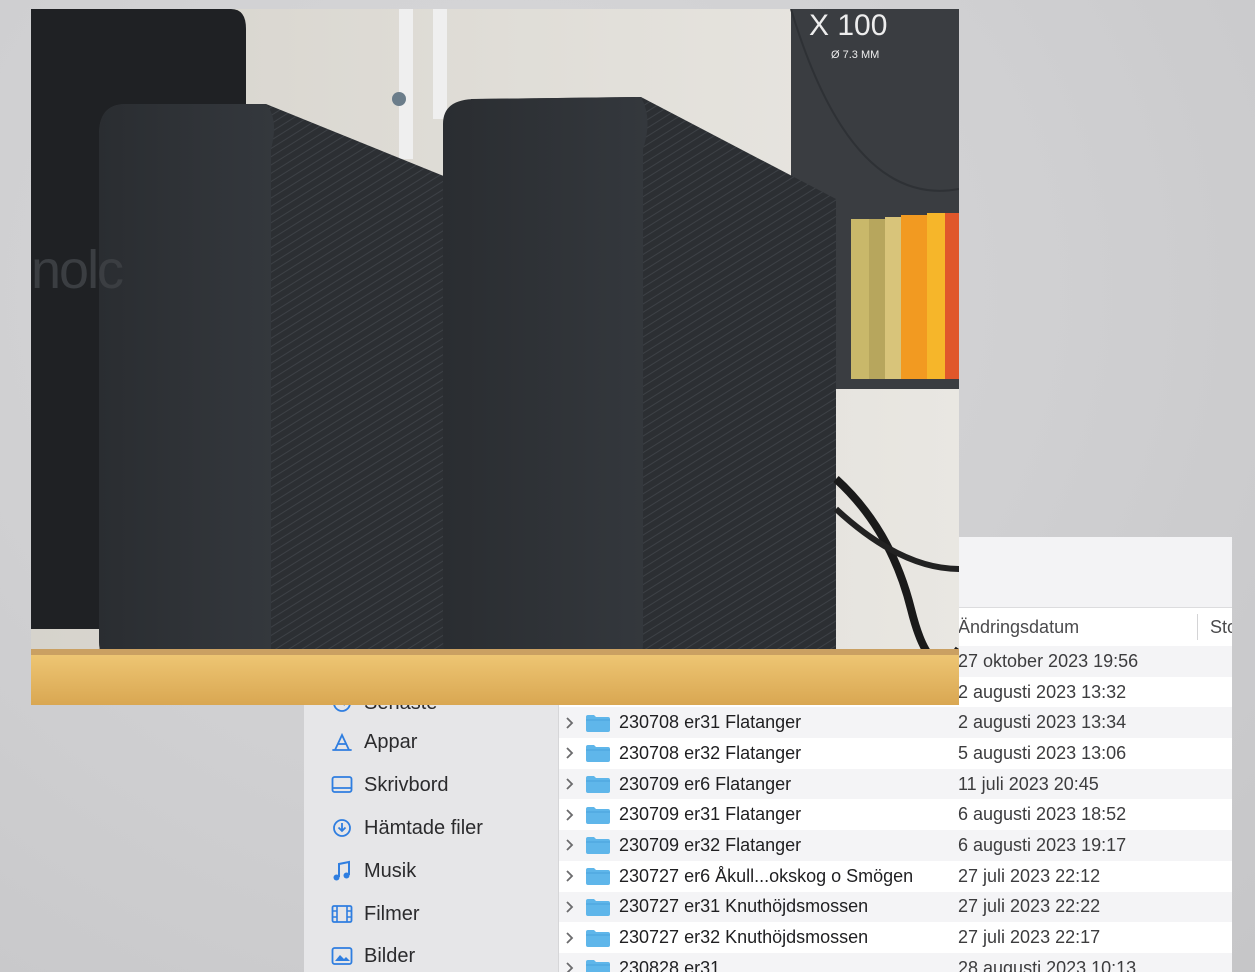 The height and width of the screenshot is (972, 1255). Describe the element at coordinates (744, 906) in the screenshot. I see `row-name: 230727 er31 Knuthöjdsmossen` at that location.